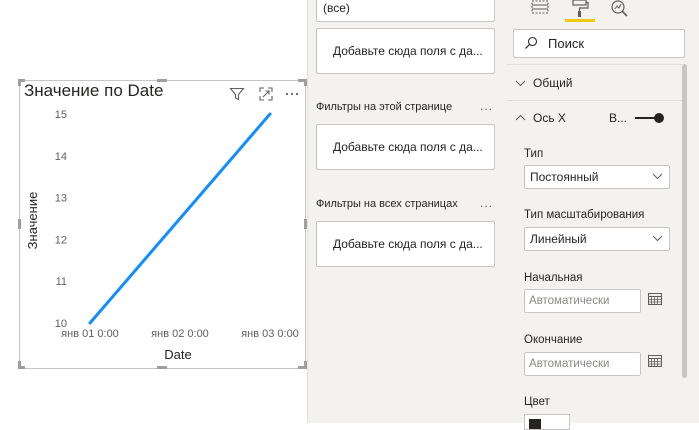 Image resolution: width=699 pixels, height=430 pixels. I want to click on series-line, so click(180, 218).